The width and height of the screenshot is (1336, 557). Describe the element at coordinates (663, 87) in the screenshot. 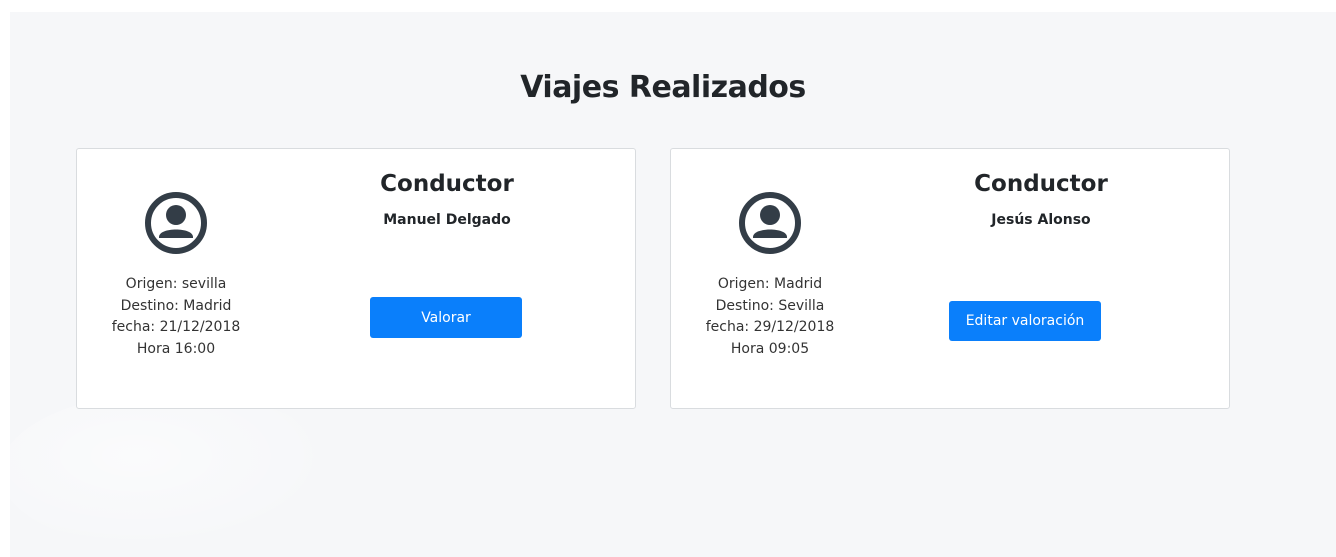

I see `page-title: Viajes Realizados` at that location.